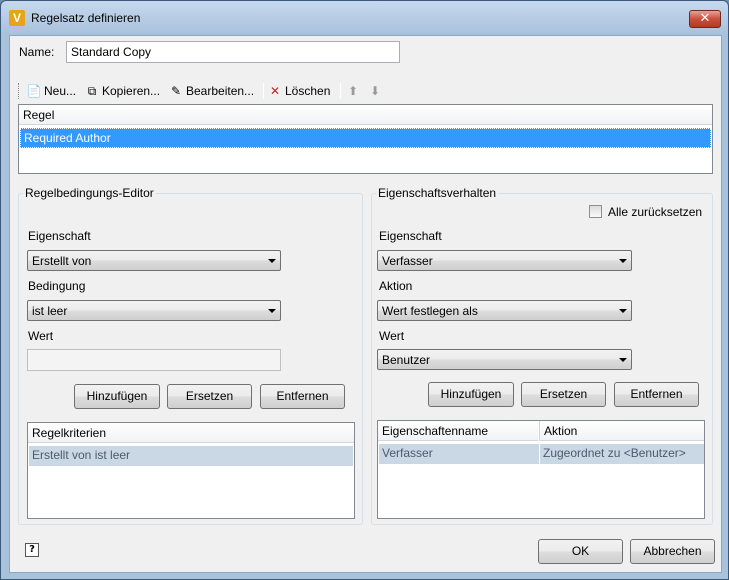 The image size is (729, 580). Describe the element at coordinates (504, 310) in the screenshot. I see `behavior-action-dropdown: Wert festlegen als` at that location.